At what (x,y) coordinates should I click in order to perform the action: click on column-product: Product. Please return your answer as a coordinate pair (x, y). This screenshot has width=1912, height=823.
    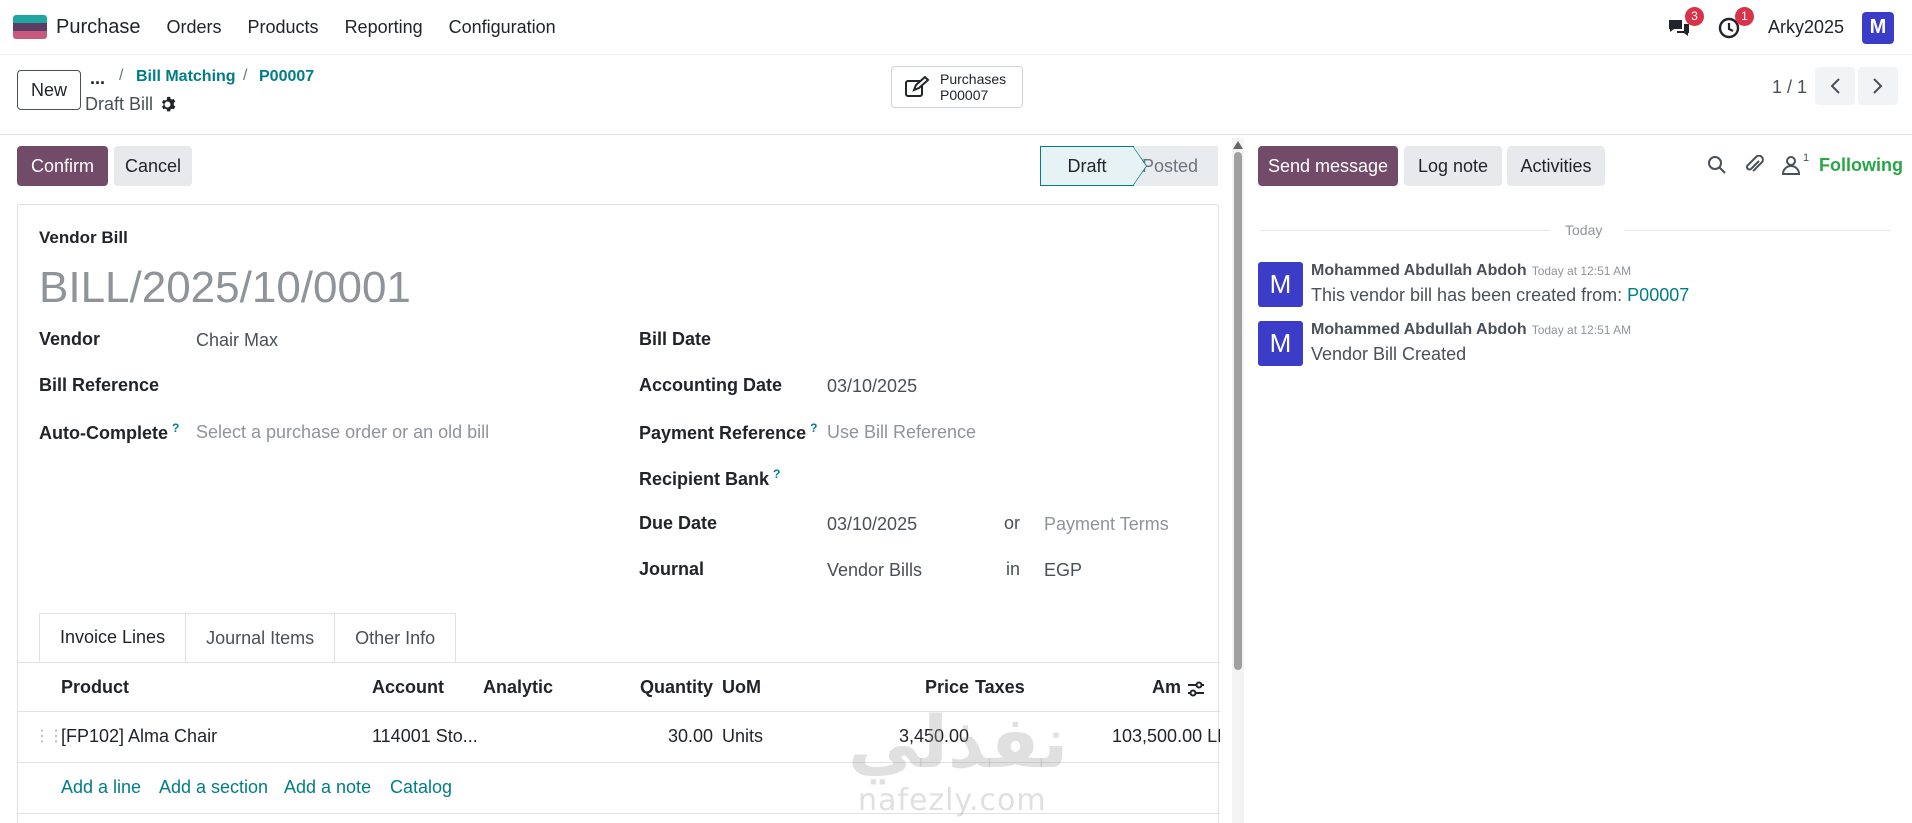
    Looking at the image, I should click on (95, 687).